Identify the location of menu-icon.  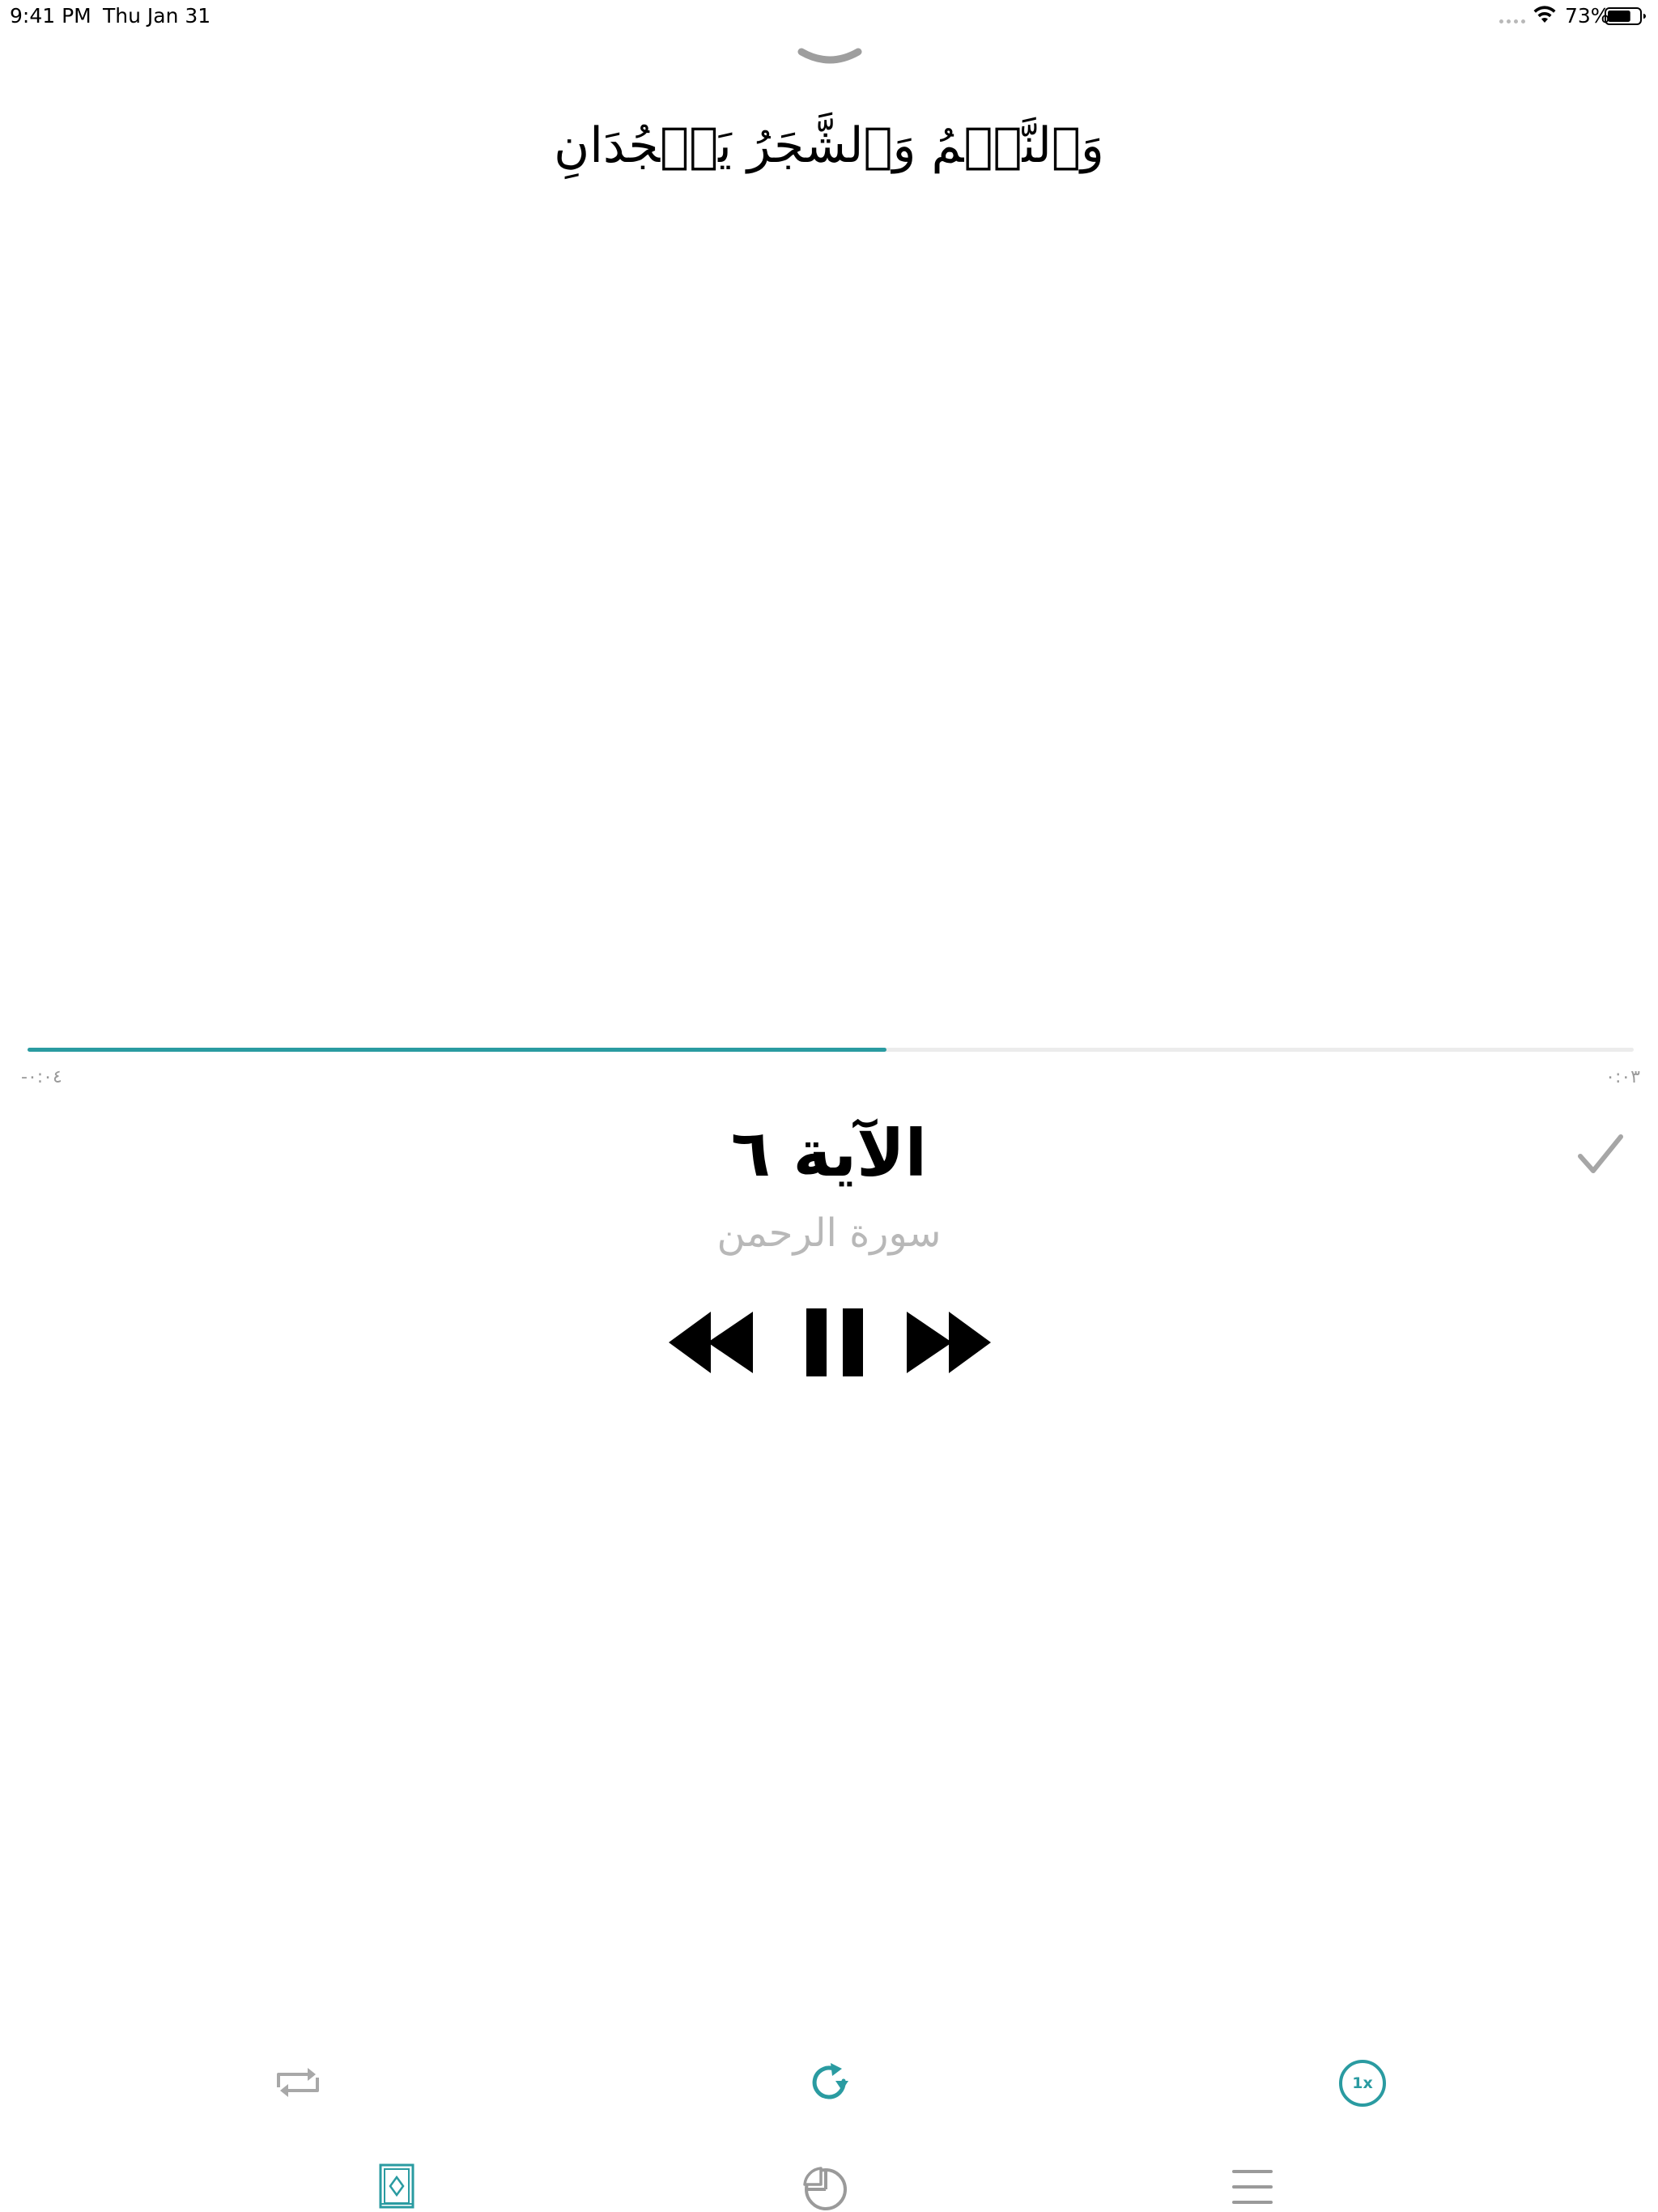
(1252, 2187).